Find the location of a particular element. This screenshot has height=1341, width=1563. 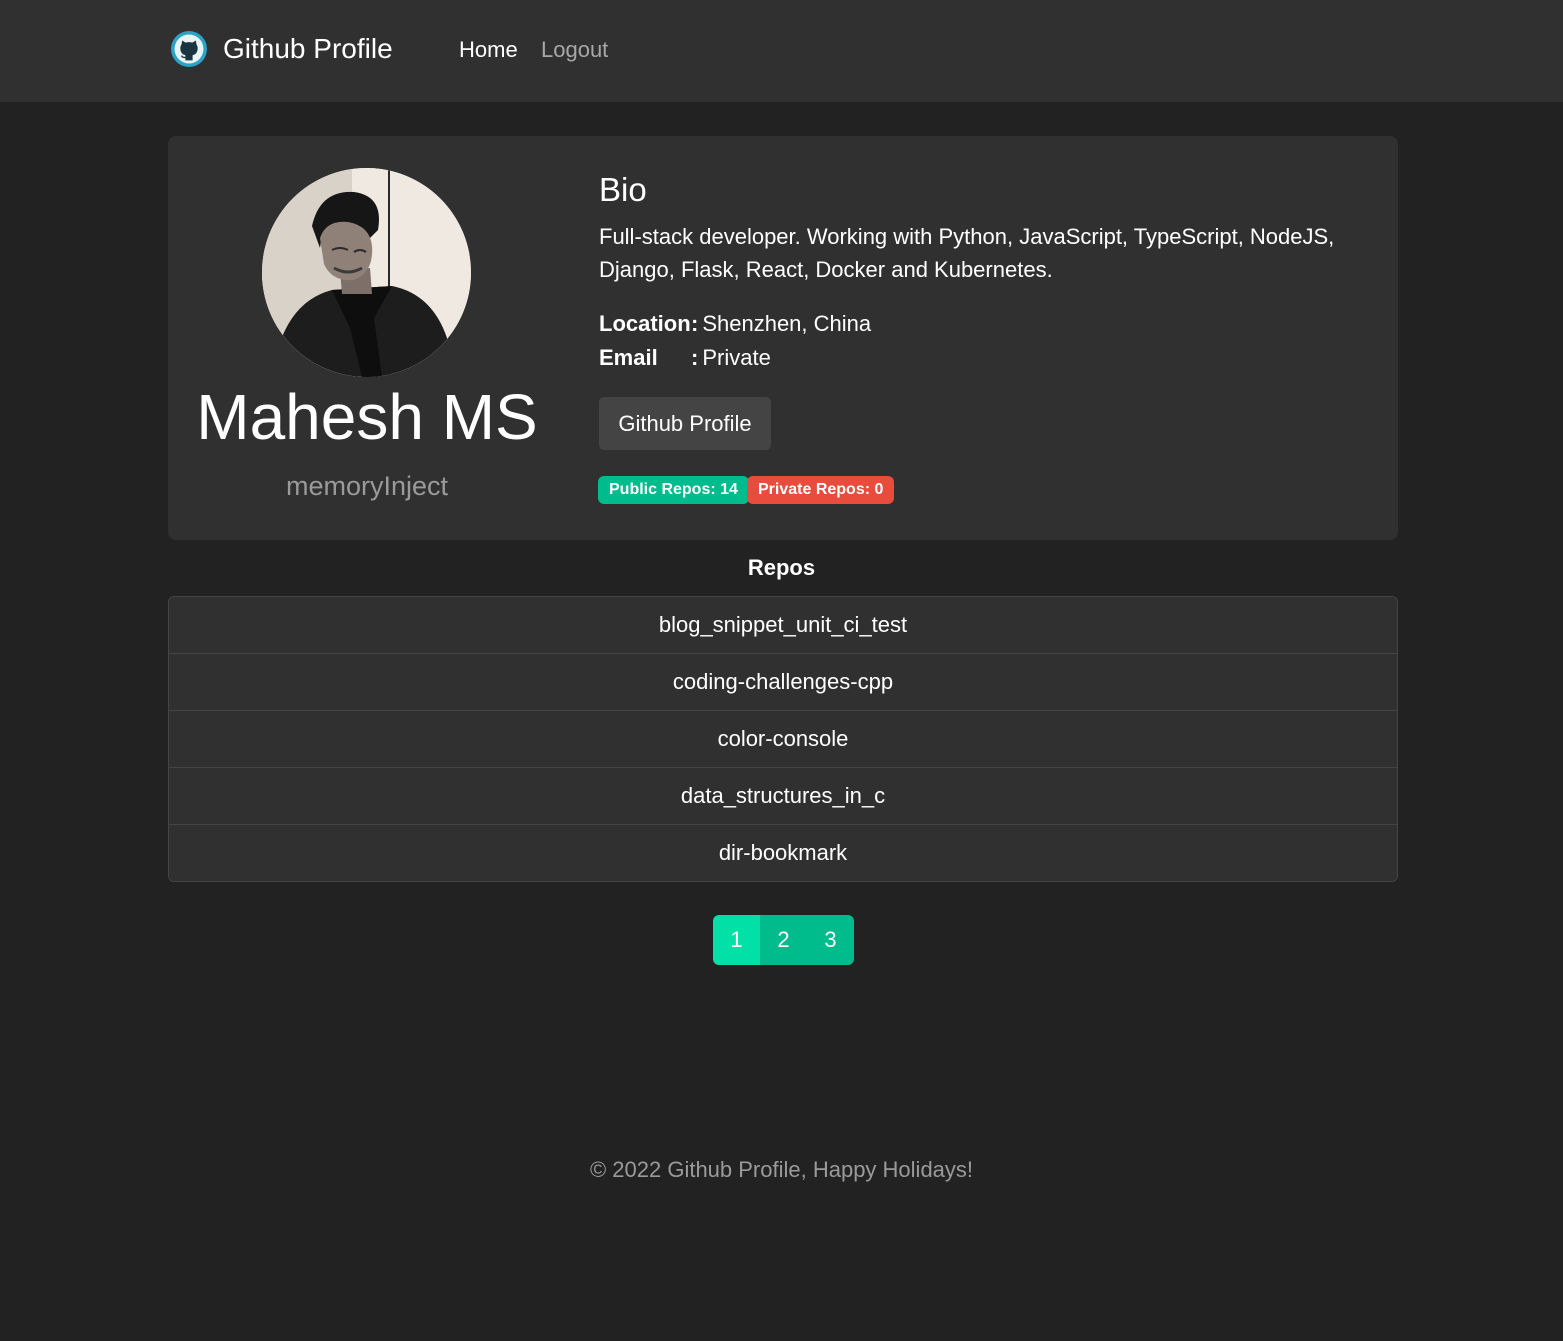

github-profile-button: Github Profile is located at coordinates (685, 423).